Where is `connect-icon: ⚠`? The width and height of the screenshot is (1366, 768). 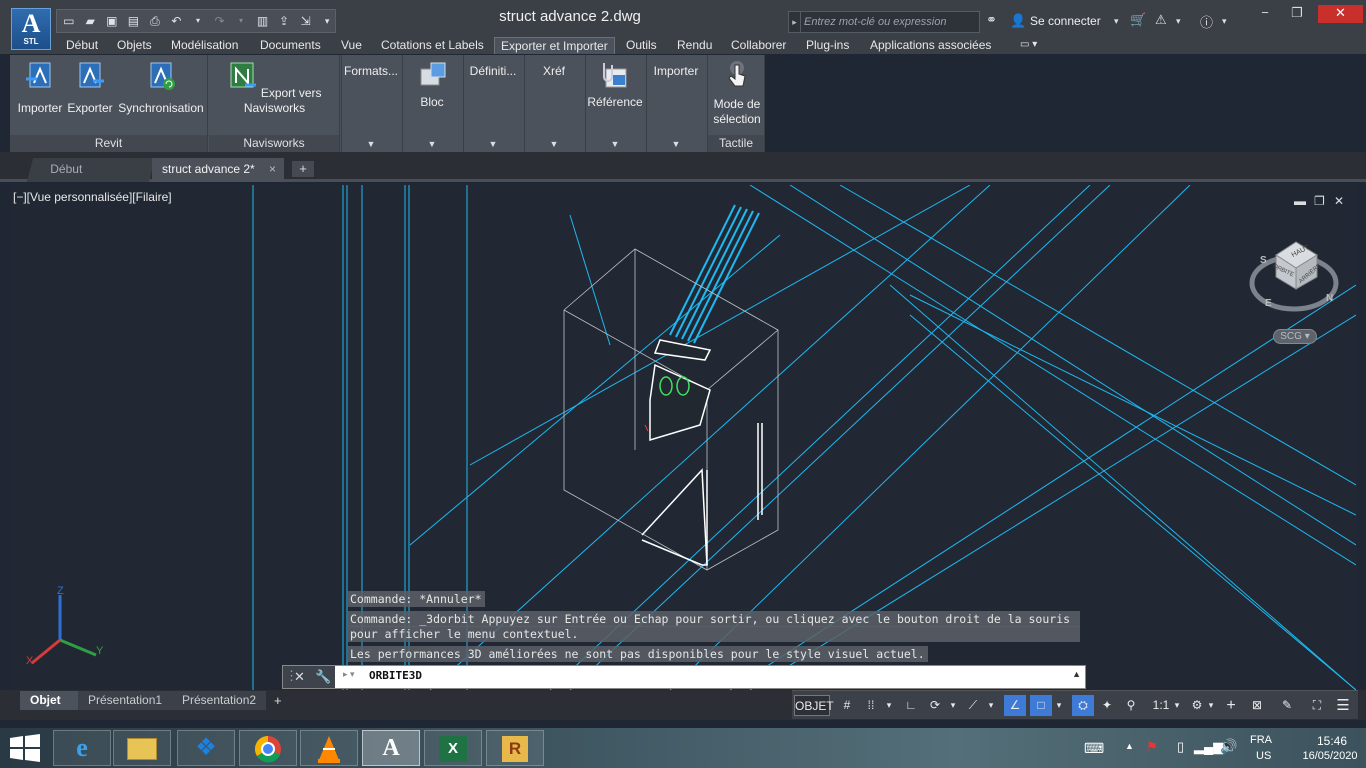
connect-icon: ⚠ is located at coordinates (1161, 20).